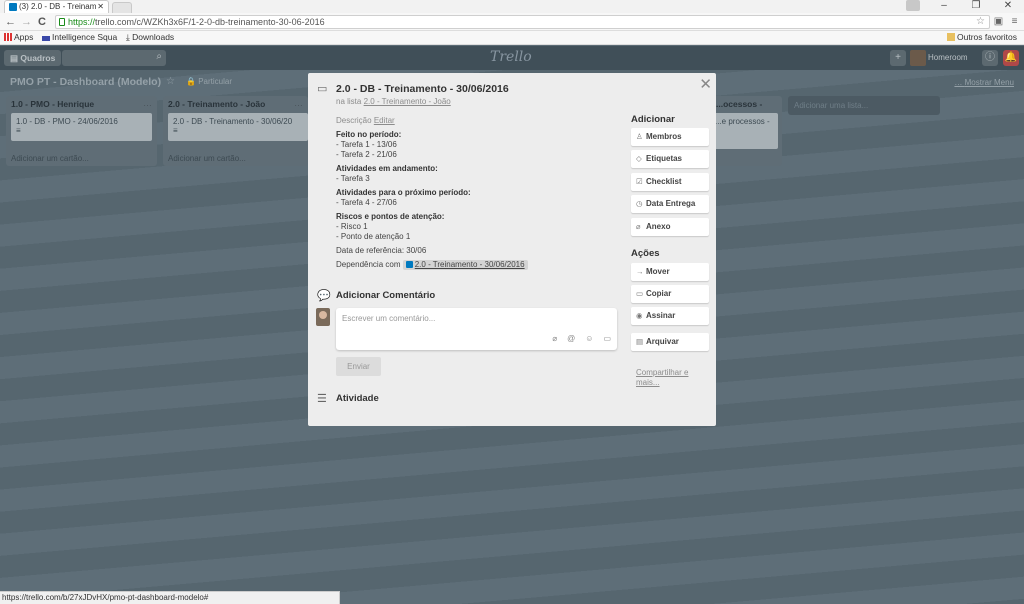 Image resolution: width=1024 pixels, height=604 pixels. What do you see at coordinates (670, 204) in the screenshot?
I see `due-date-button: ◷ Data Entrega` at bounding box center [670, 204].